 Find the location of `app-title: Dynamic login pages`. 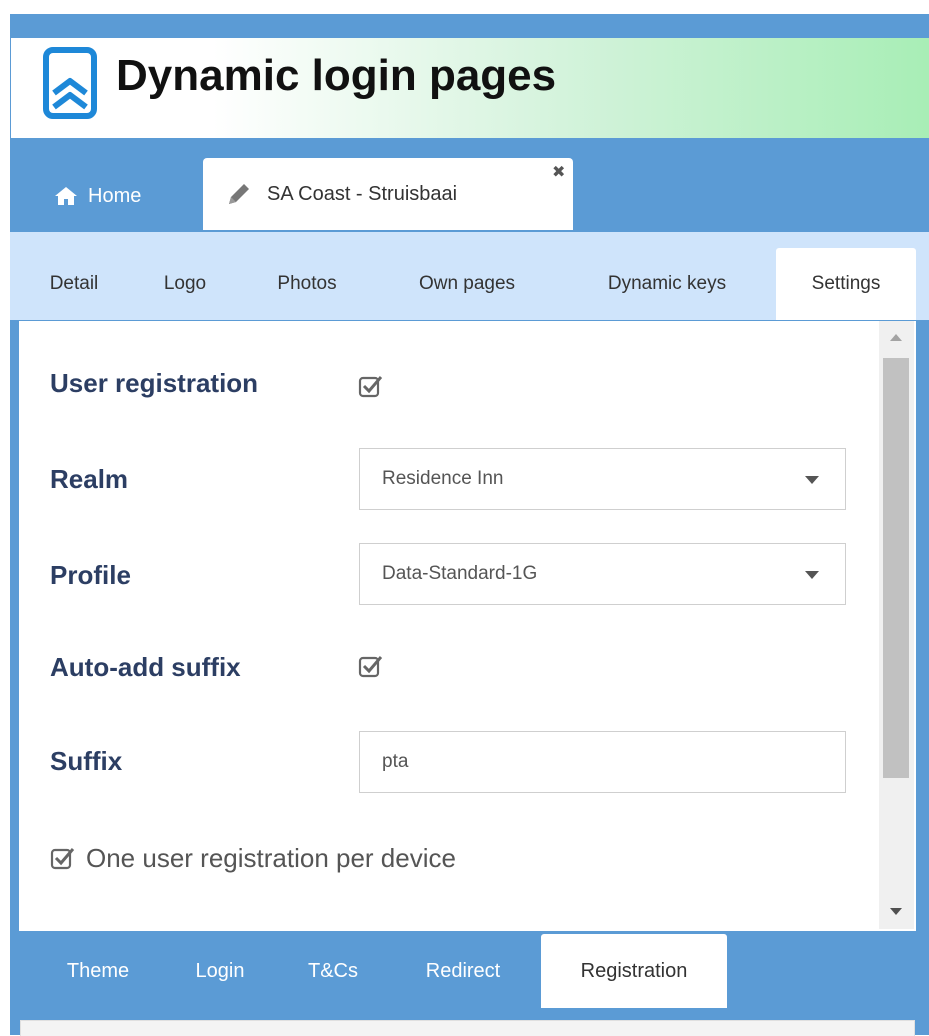

app-title: Dynamic login pages is located at coordinates (336, 75).